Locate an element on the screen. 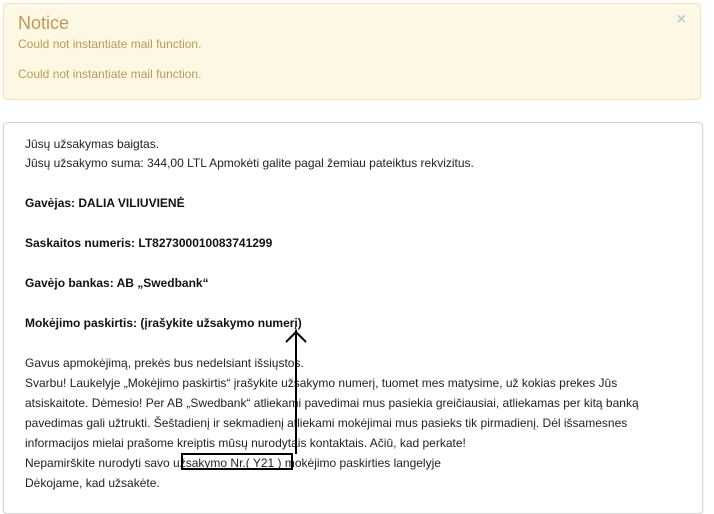 The height and width of the screenshot is (514, 714). account-number-text: Saskaitos numeris: LT827300010083741299 is located at coordinates (149, 243).